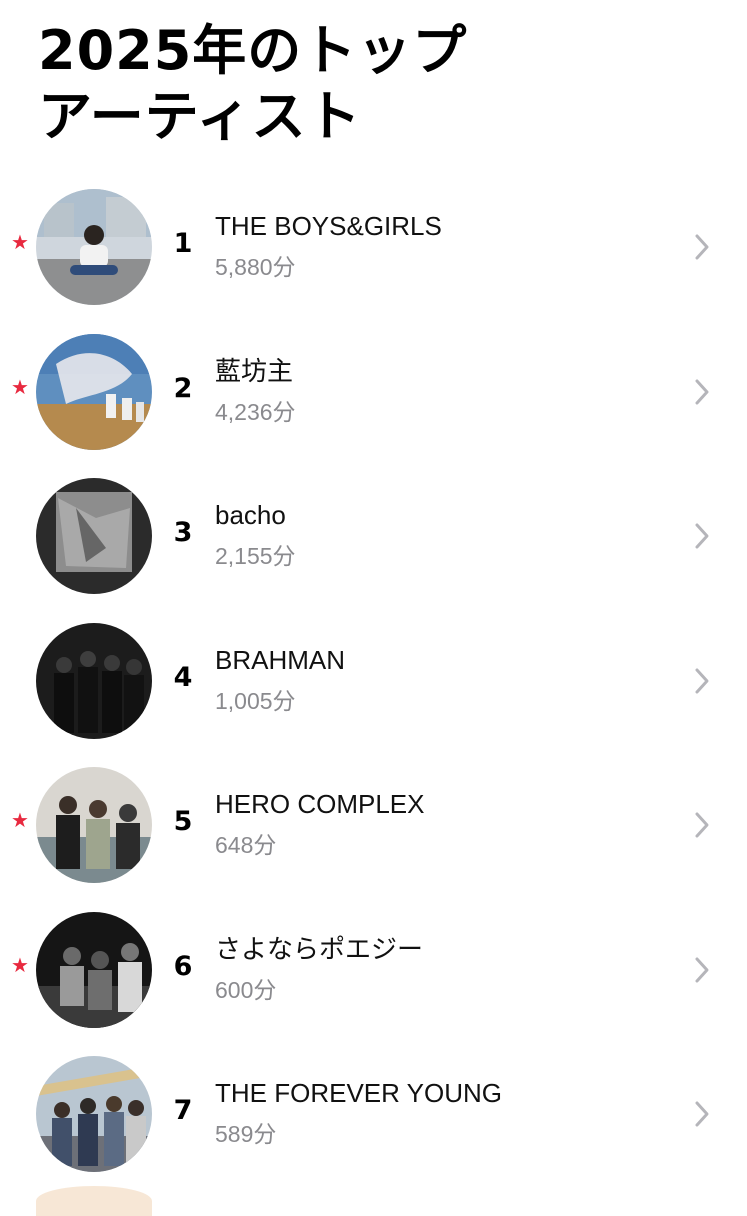 This screenshot has height=1216, width=747. Describe the element at coordinates (183, 821) in the screenshot. I see `artist-rank: 5` at that location.